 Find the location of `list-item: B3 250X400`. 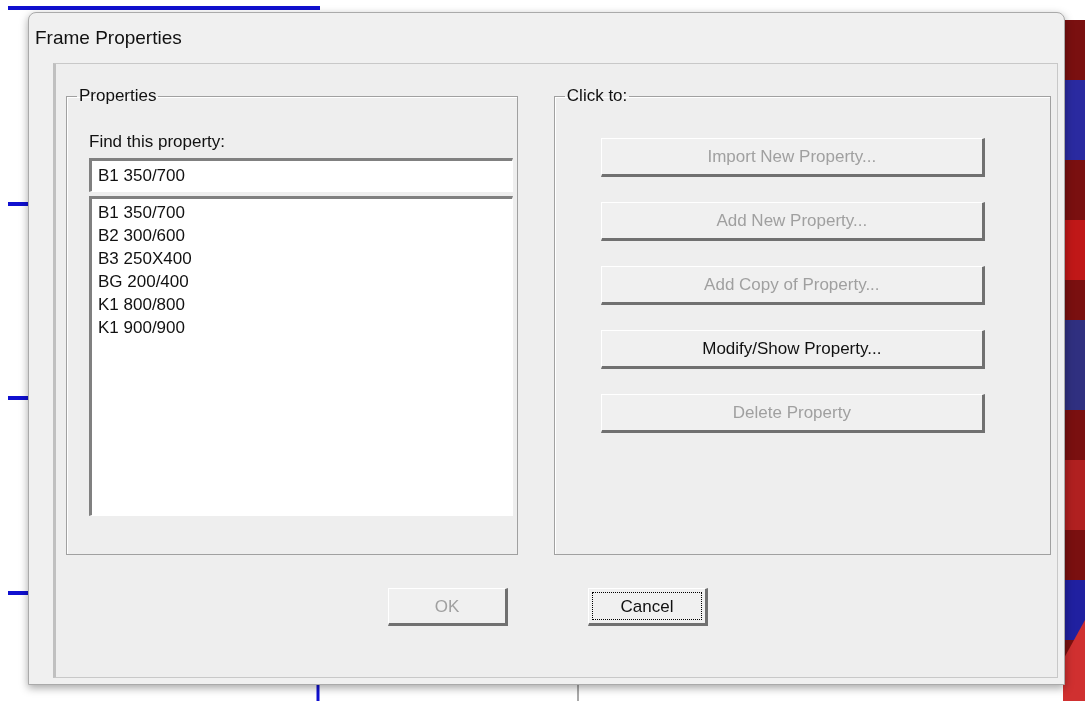

list-item: B3 250X400 is located at coordinates (302, 258).